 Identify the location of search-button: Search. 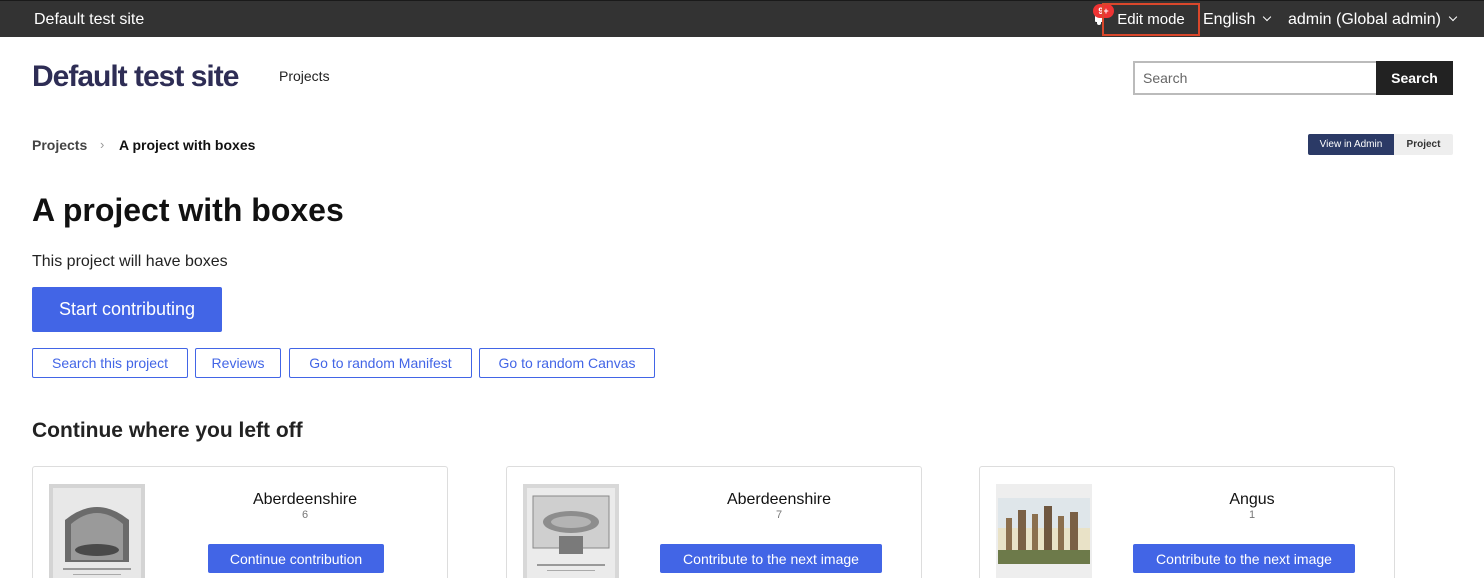
(1414, 78).